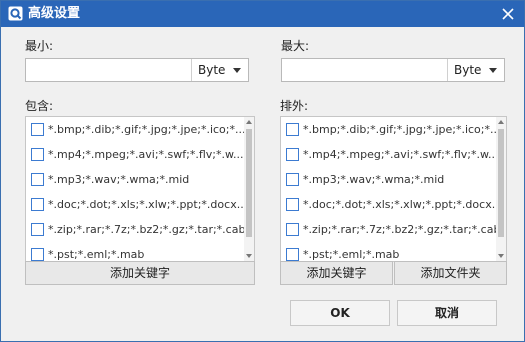  Describe the element at coordinates (364, 70) in the screenshot. I see `max-size-input` at that location.